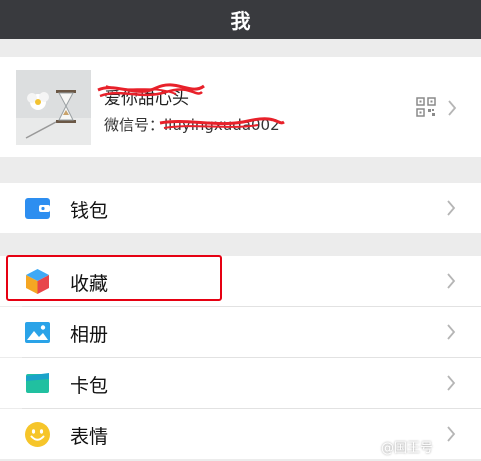 Image resolution: width=481 pixels, height=461 pixels. Describe the element at coordinates (426, 107) in the screenshot. I see `qr-code-icon` at that location.